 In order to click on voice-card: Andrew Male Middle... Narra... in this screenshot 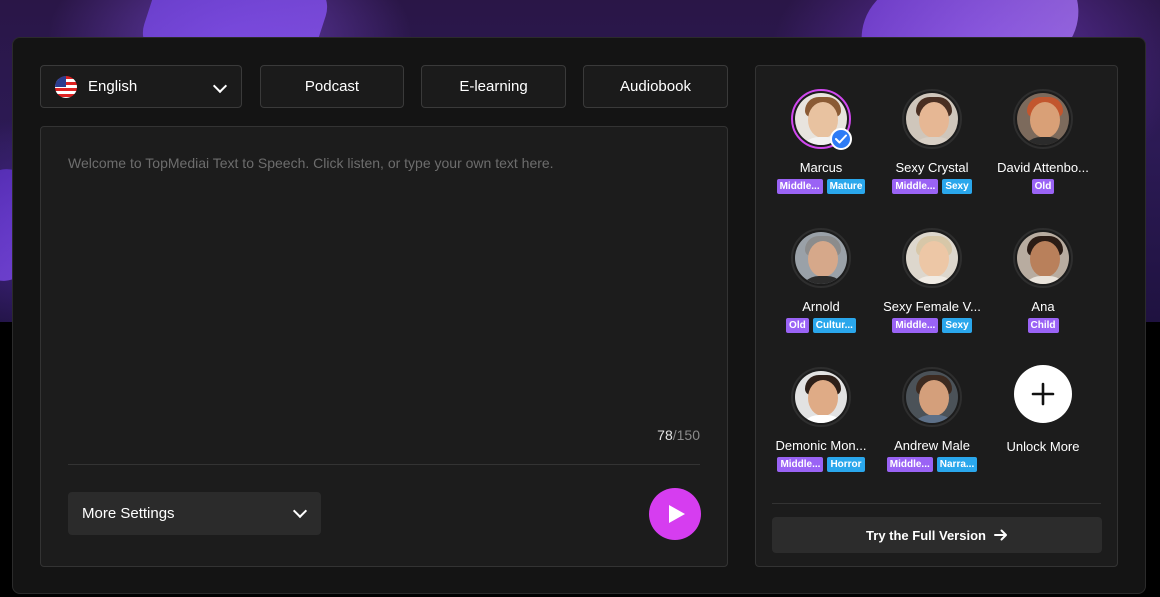, I will do `click(932, 419)`.